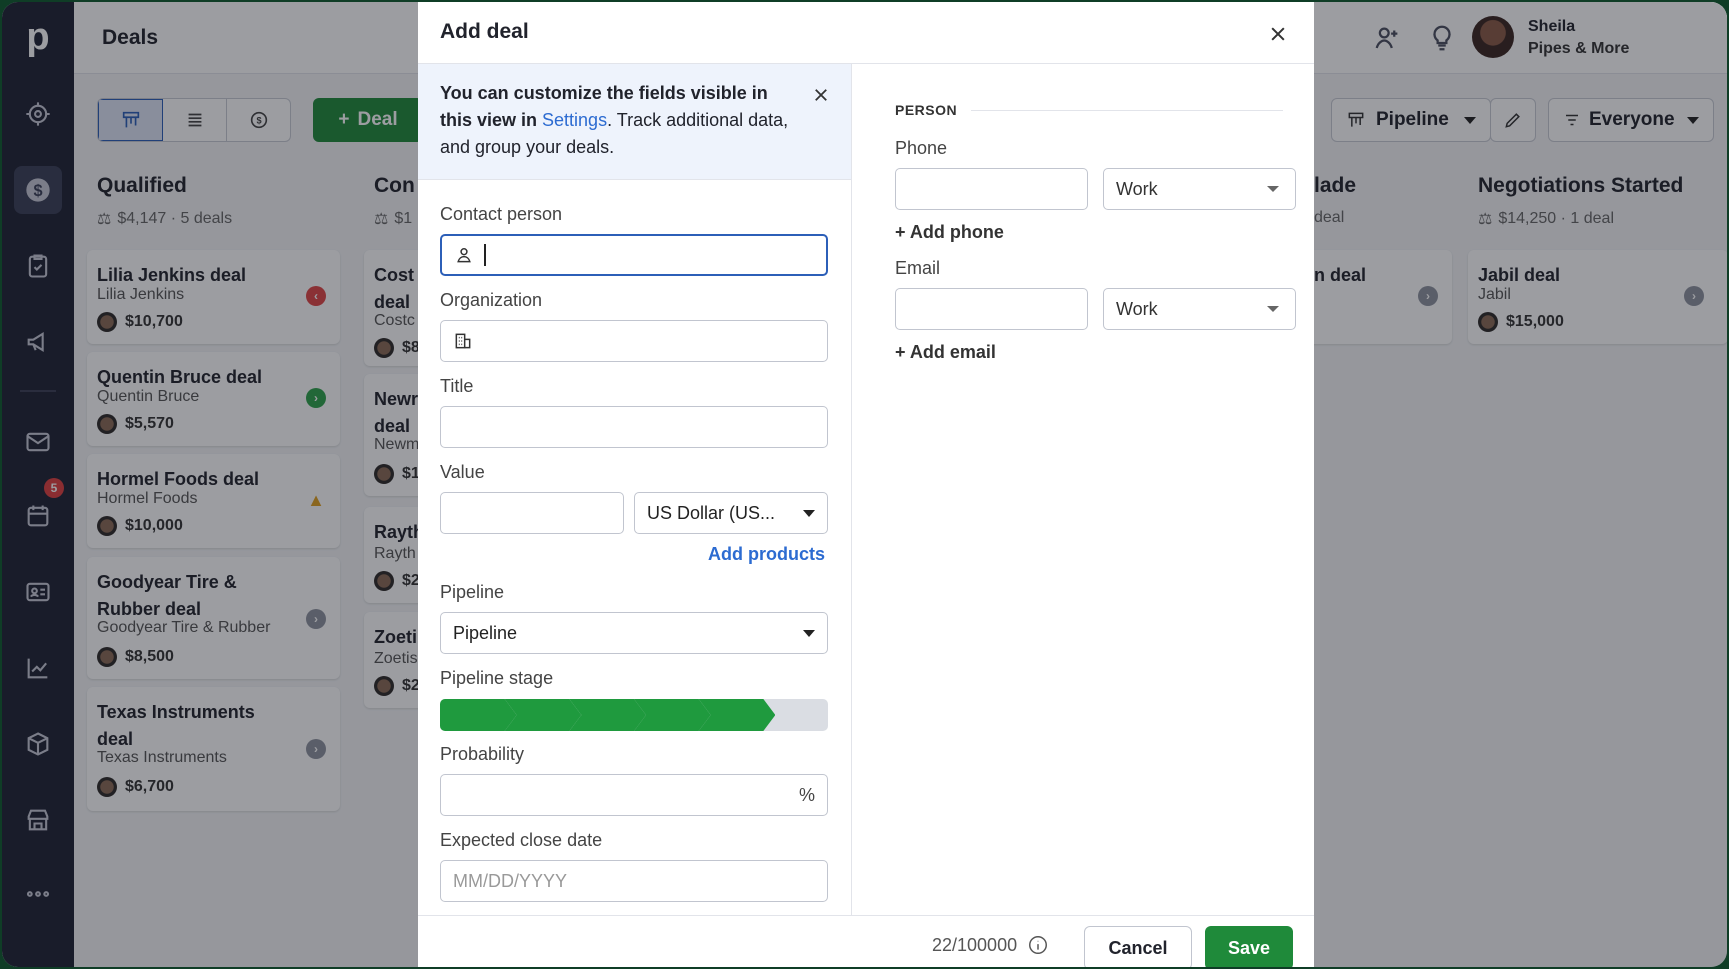  Describe the element at coordinates (501, 214) in the screenshot. I see `contact-person-label: Contact person` at that location.